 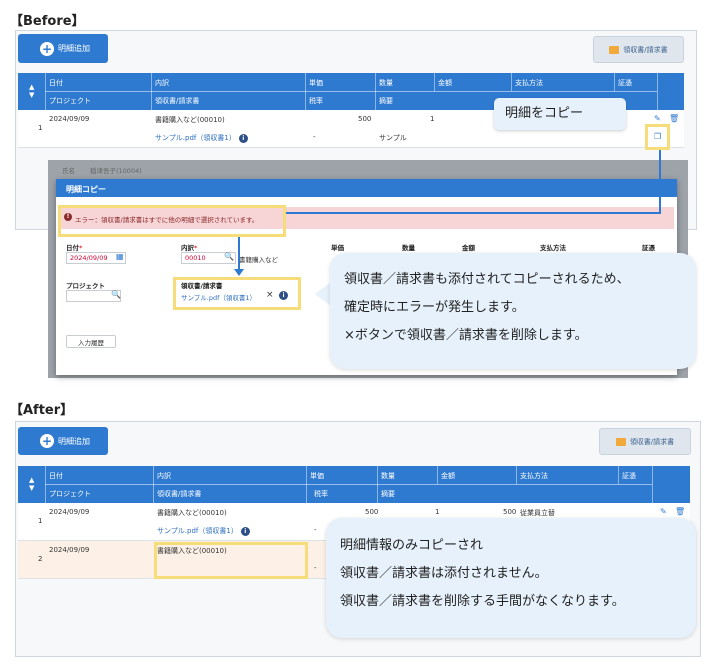 I want to click on callout-line: 領収書／請求書も添付されてコピーされるため、, so click(x=487, y=279).